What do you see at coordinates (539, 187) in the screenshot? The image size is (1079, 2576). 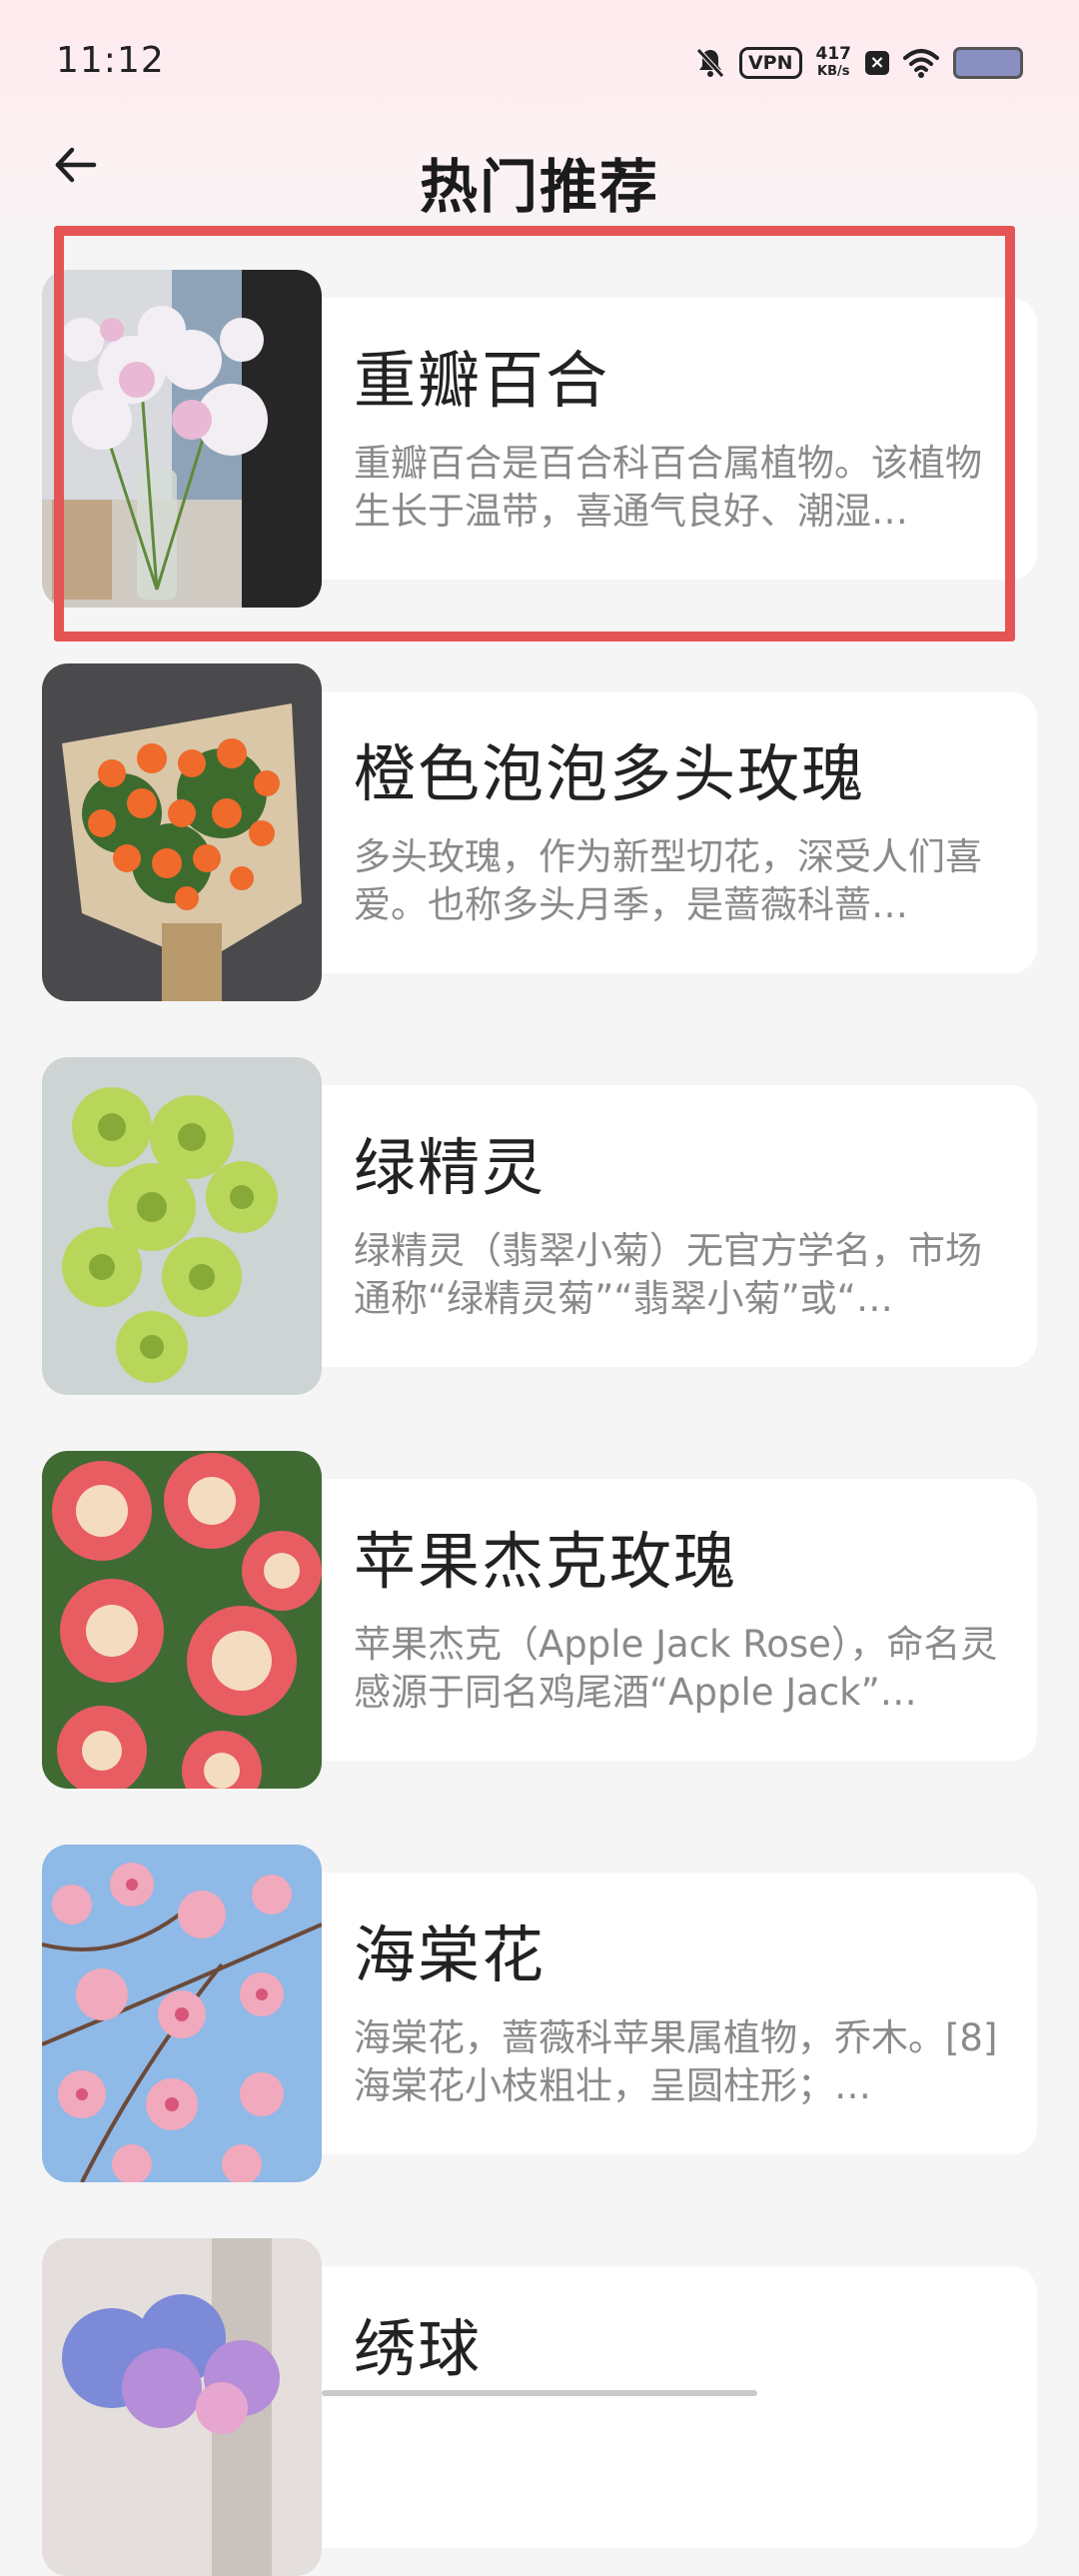 I see `page-title: 热门推荐` at bounding box center [539, 187].